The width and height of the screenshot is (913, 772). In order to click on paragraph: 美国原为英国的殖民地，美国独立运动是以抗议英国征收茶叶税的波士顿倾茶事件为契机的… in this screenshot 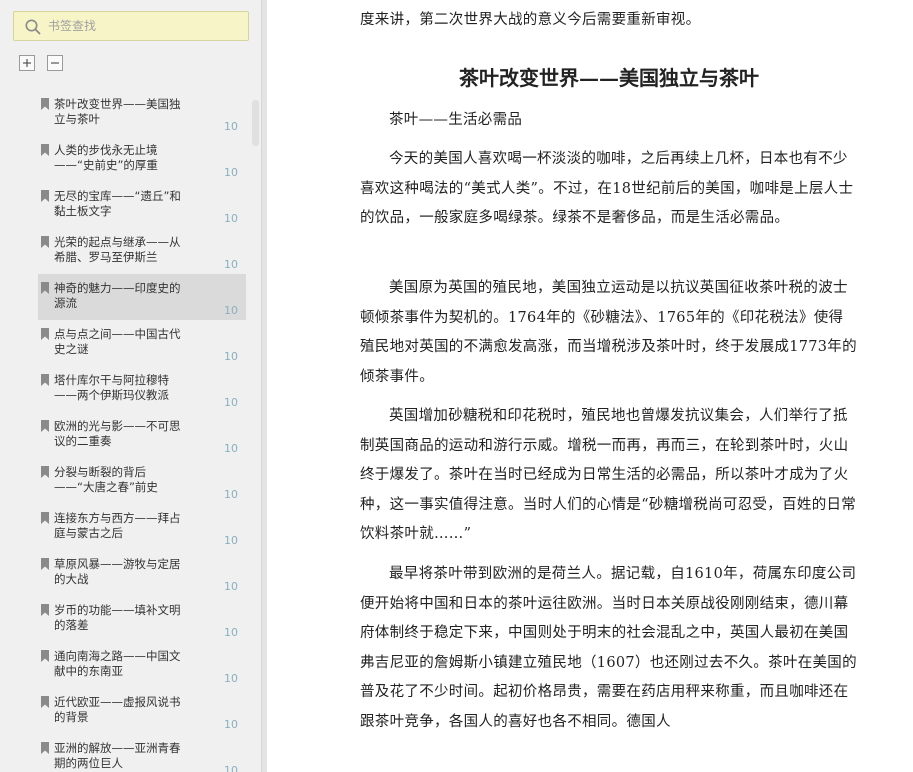, I will do `click(608, 332)`.